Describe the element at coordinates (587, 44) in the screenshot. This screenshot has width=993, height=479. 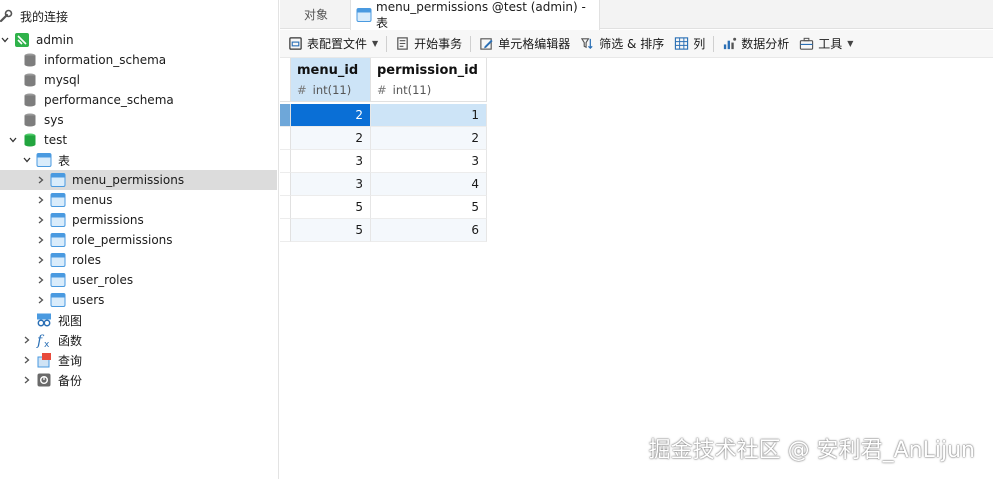
I see `filter-sort-icon` at that location.